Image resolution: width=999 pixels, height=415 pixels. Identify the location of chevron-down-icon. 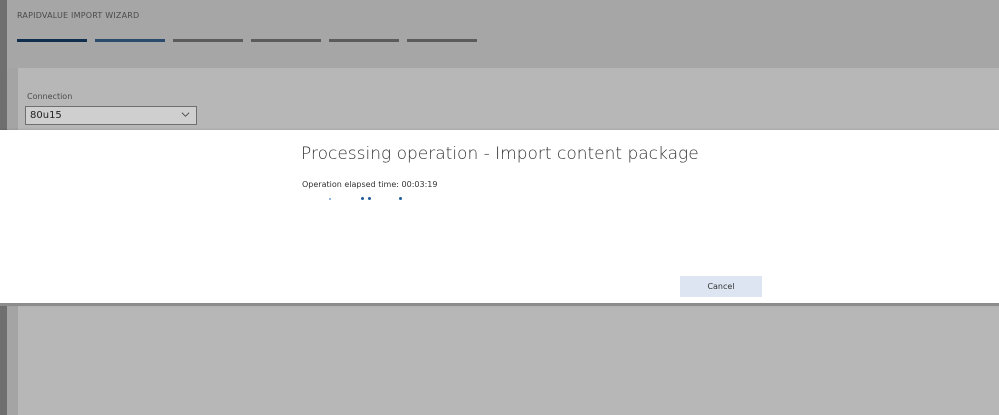
(185, 114).